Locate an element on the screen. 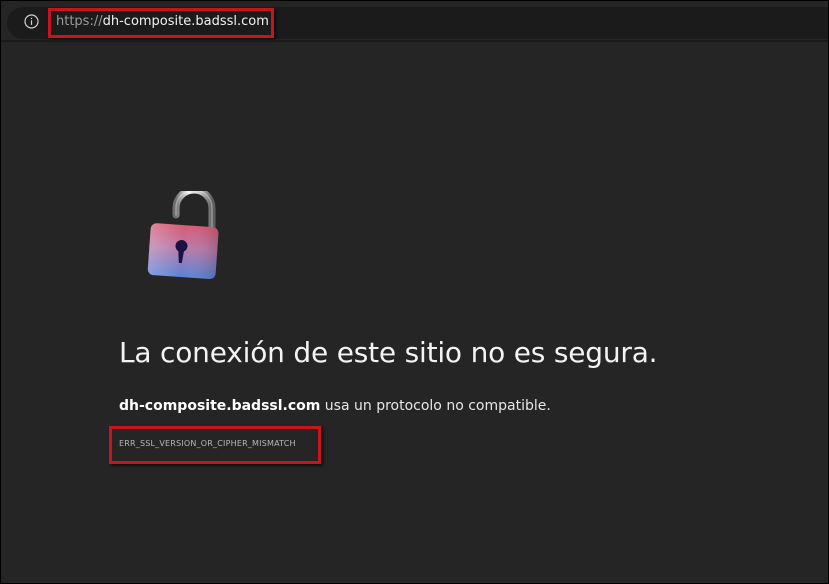 The image size is (829, 584). info-icon is located at coordinates (31, 21).